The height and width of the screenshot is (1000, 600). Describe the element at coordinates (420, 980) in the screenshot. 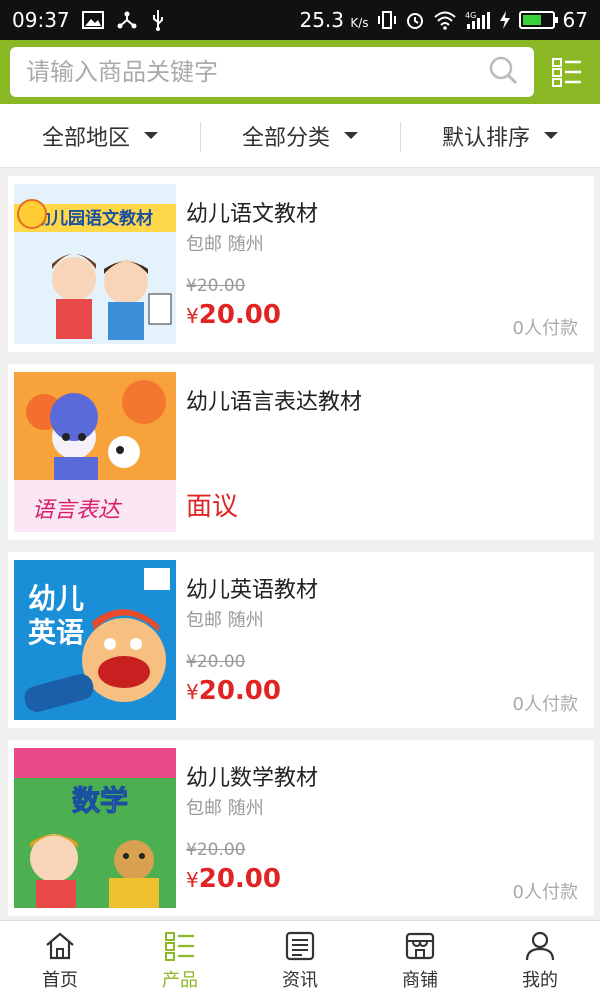

I see `nav-store-label: 商铺` at that location.